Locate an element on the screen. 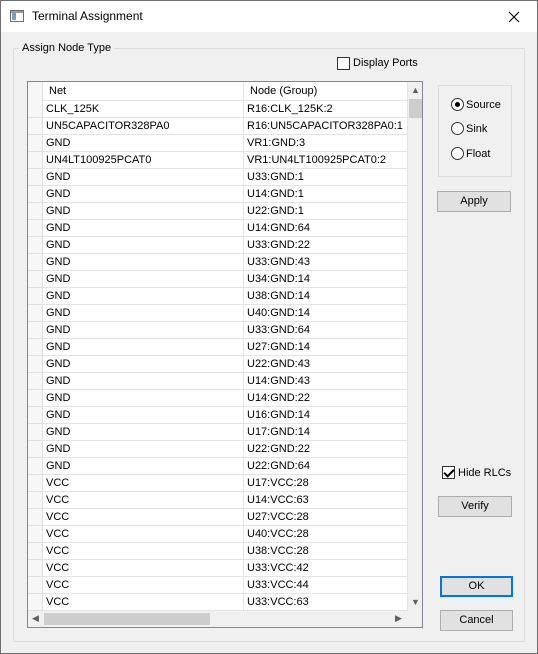 This screenshot has height=654, width=538. table-row: VCC U38:VCC:28 is located at coordinates (218, 551).